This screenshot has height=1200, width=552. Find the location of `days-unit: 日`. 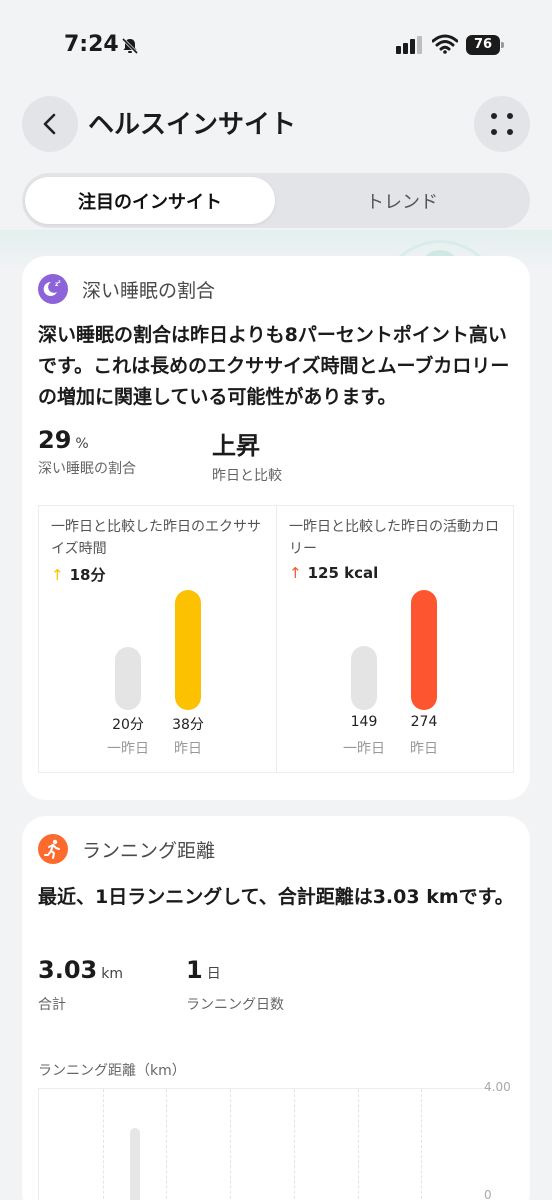

days-unit: 日 is located at coordinates (213, 974).